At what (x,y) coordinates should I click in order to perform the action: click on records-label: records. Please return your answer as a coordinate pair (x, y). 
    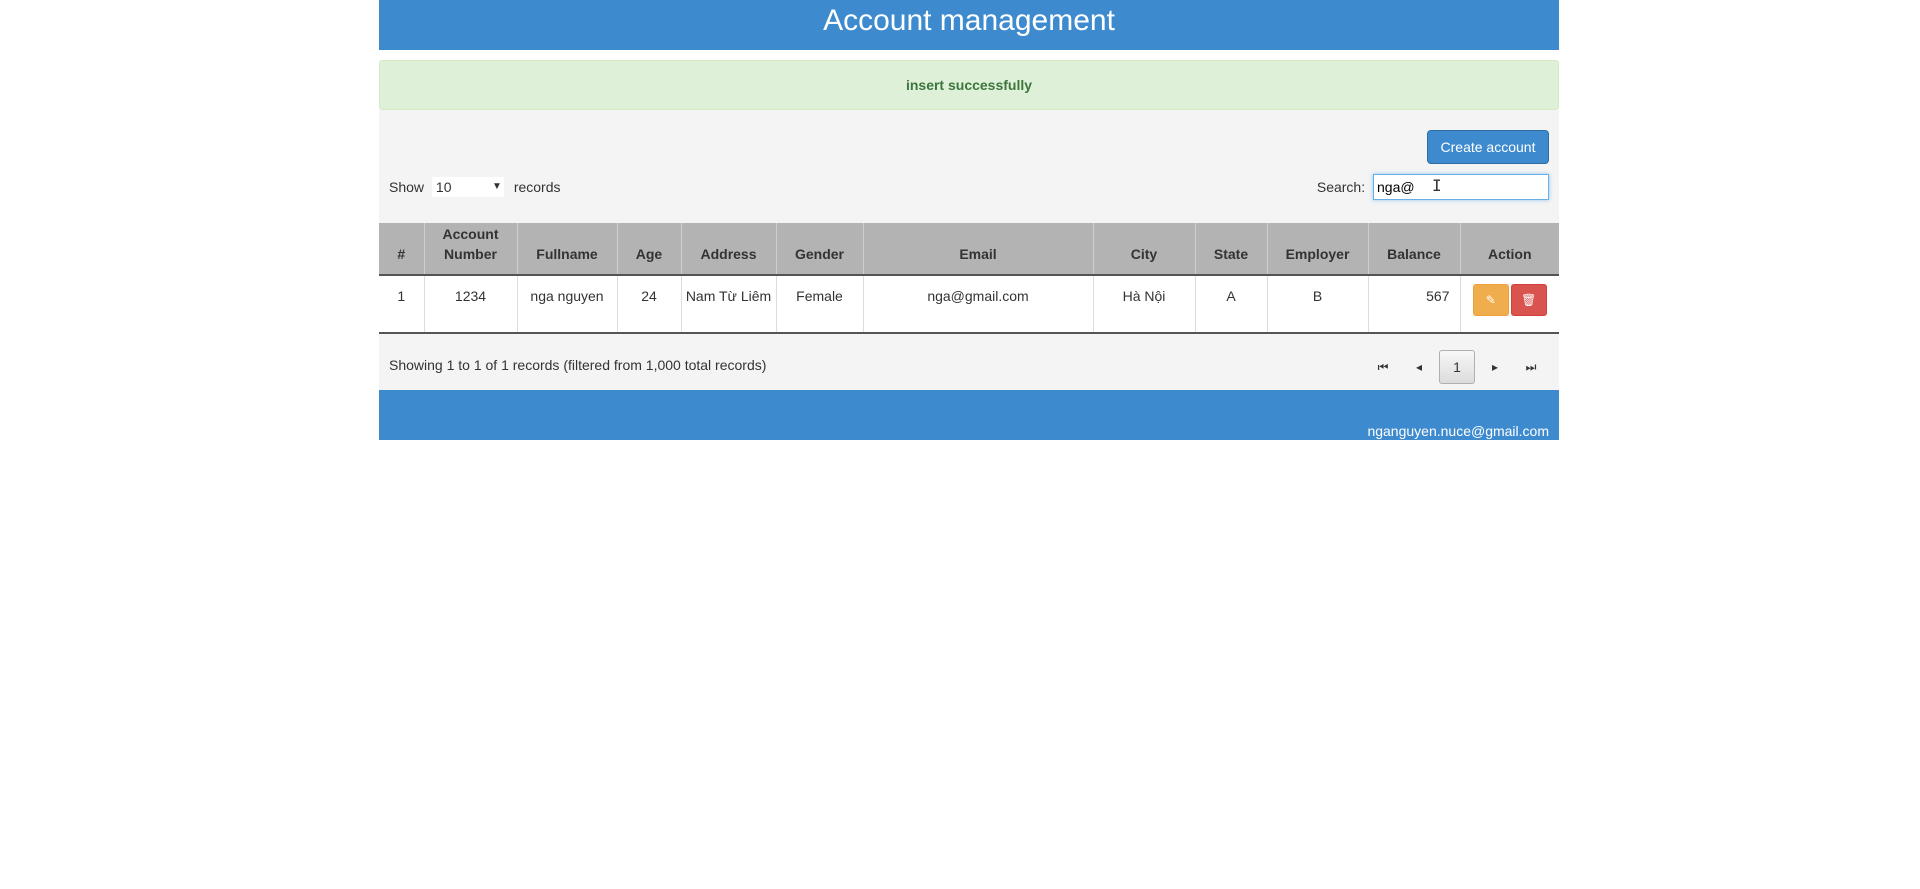
    Looking at the image, I should click on (537, 187).